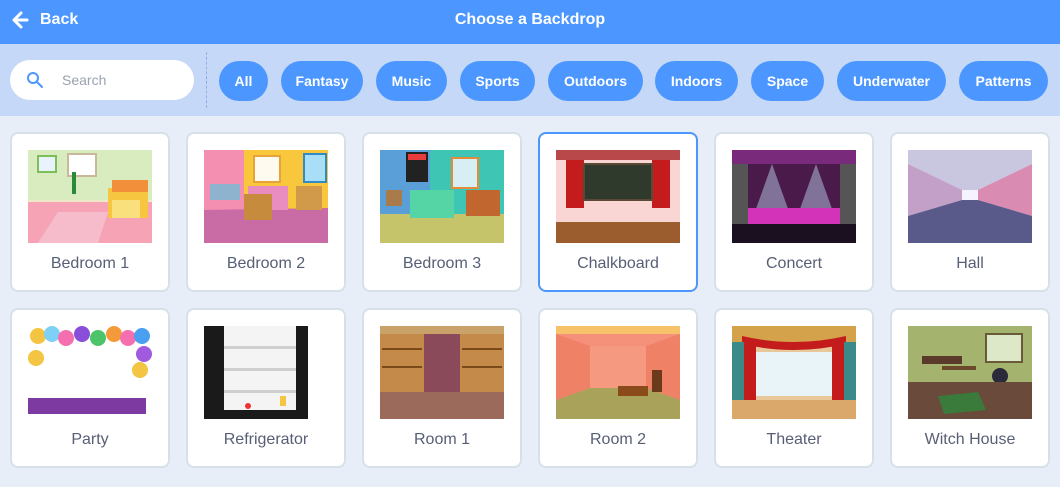 This screenshot has height=487, width=1060. Describe the element at coordinates (696, 81) in the screenshot. I see `tag-indoors: Indoors` at that location.